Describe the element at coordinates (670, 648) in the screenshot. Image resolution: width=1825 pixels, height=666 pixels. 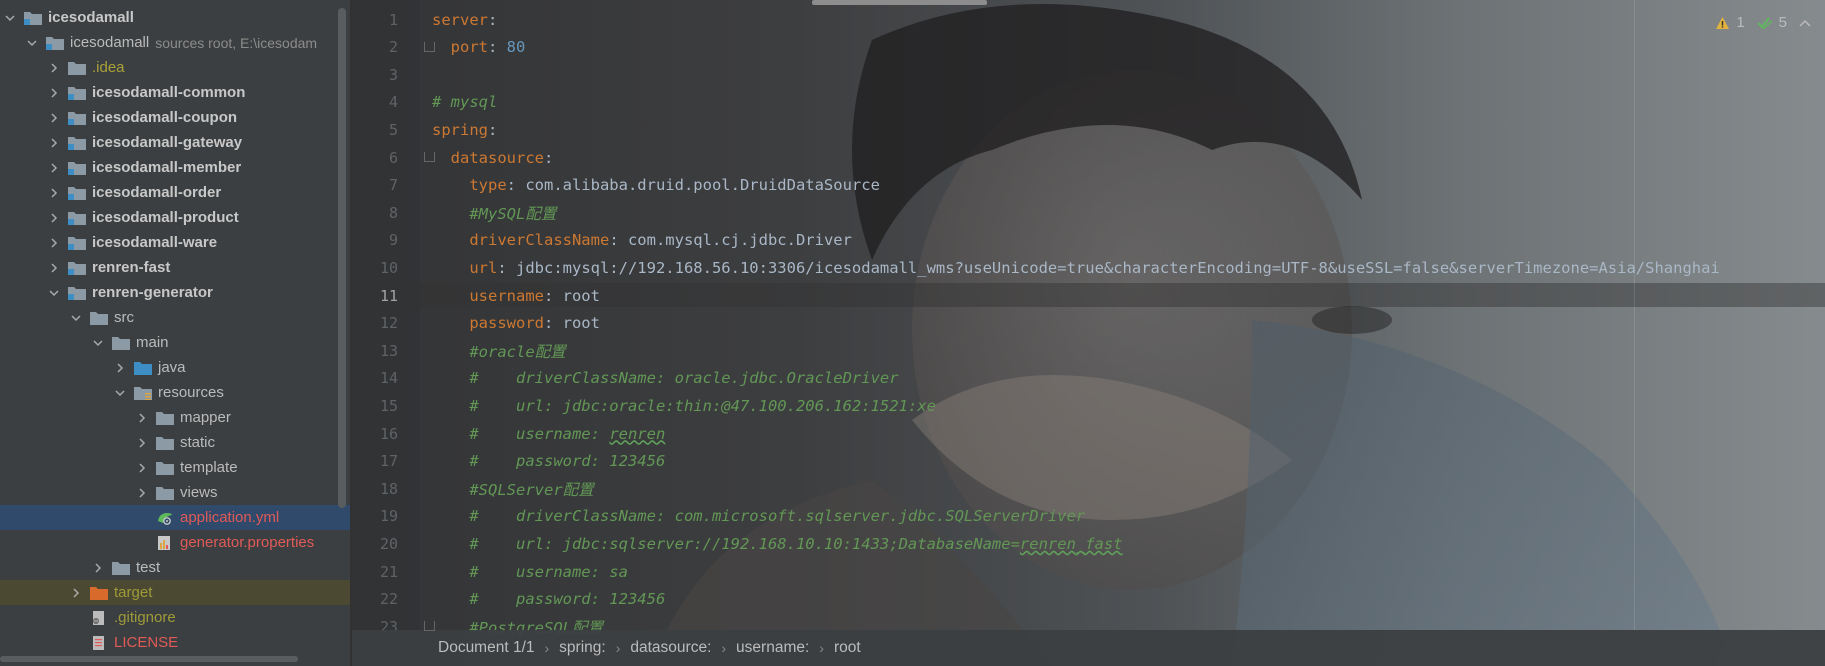
I see `breadcrumb-item: datasource:` at that location.